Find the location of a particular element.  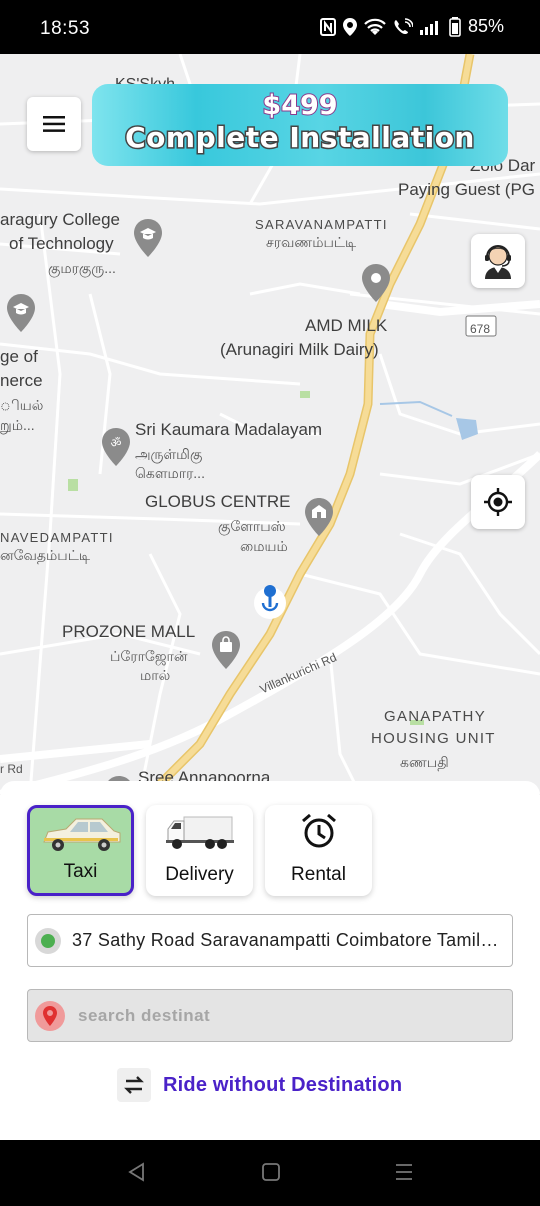

map-label-kumaraguru: aragury College is located at coordinates (60, 219).